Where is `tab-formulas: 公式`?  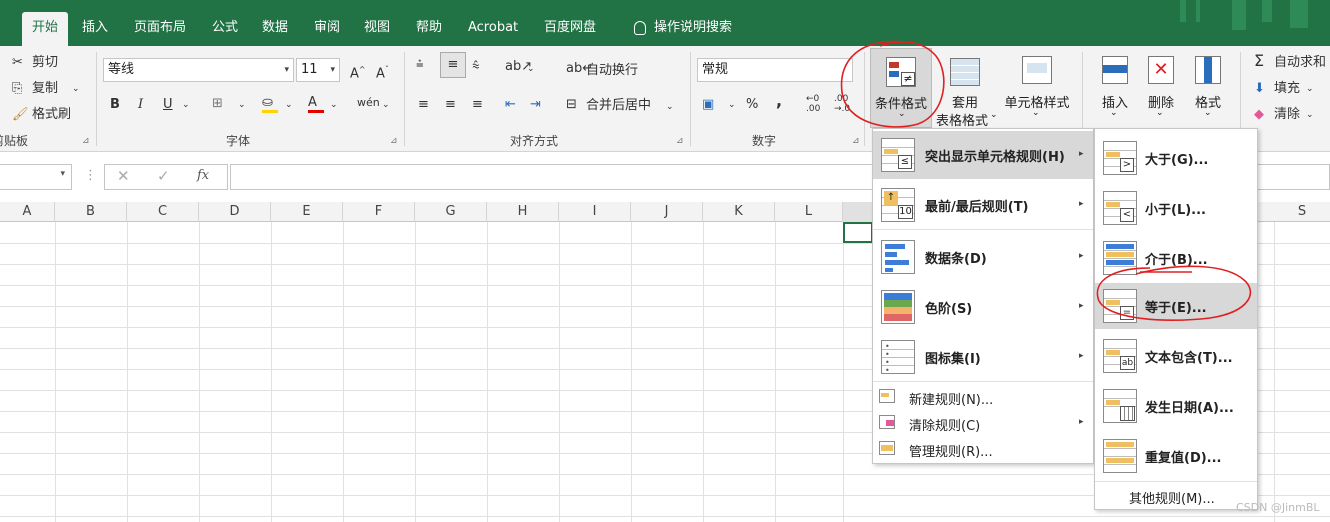
tab-formulas: 公式 is located at coordinates (225, 28).